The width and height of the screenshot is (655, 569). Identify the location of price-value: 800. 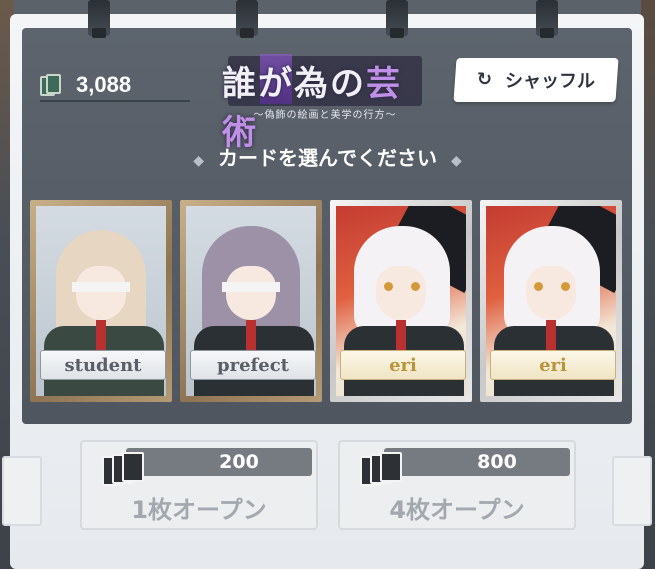
(497, 462).